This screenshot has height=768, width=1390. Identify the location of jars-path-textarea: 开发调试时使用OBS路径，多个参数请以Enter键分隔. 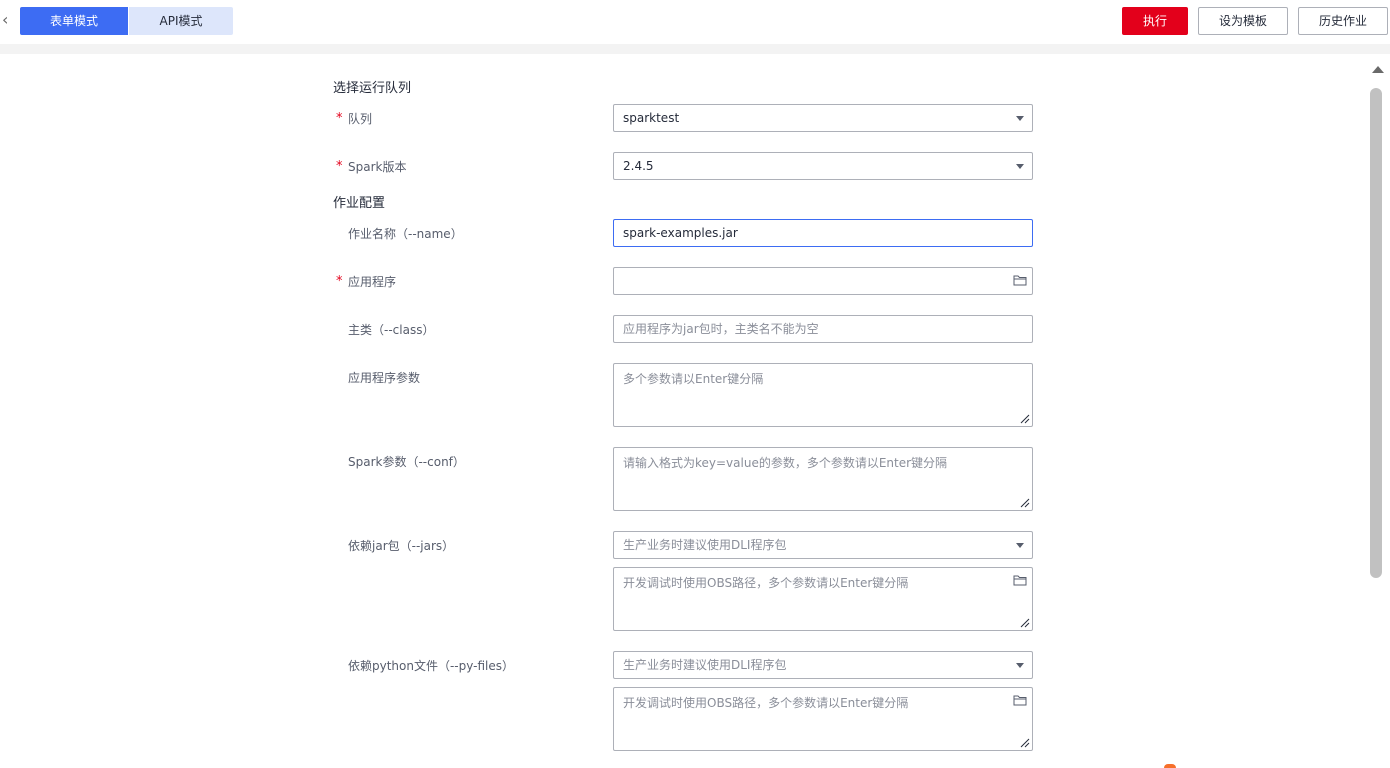
(823, 599).